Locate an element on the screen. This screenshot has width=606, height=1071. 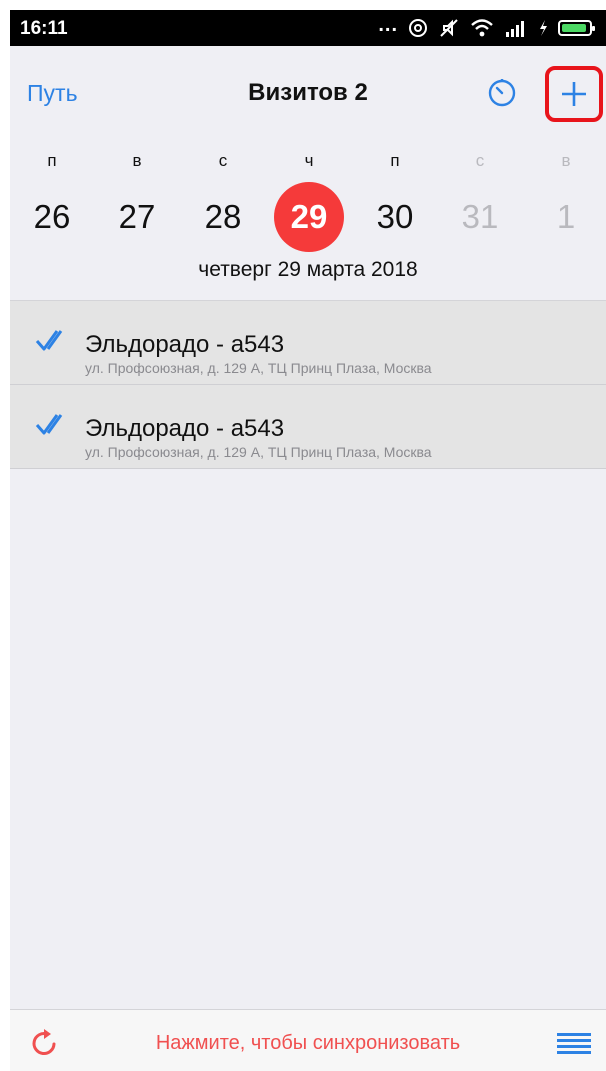
day-number: 29 is located at coordinates (309, 217).